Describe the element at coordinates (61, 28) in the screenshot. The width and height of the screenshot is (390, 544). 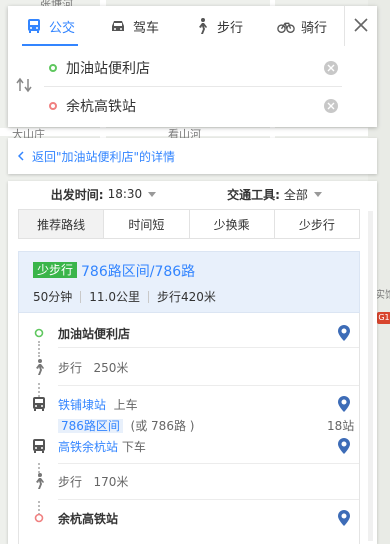
I see `tab-bus-label: 公交` at that location.